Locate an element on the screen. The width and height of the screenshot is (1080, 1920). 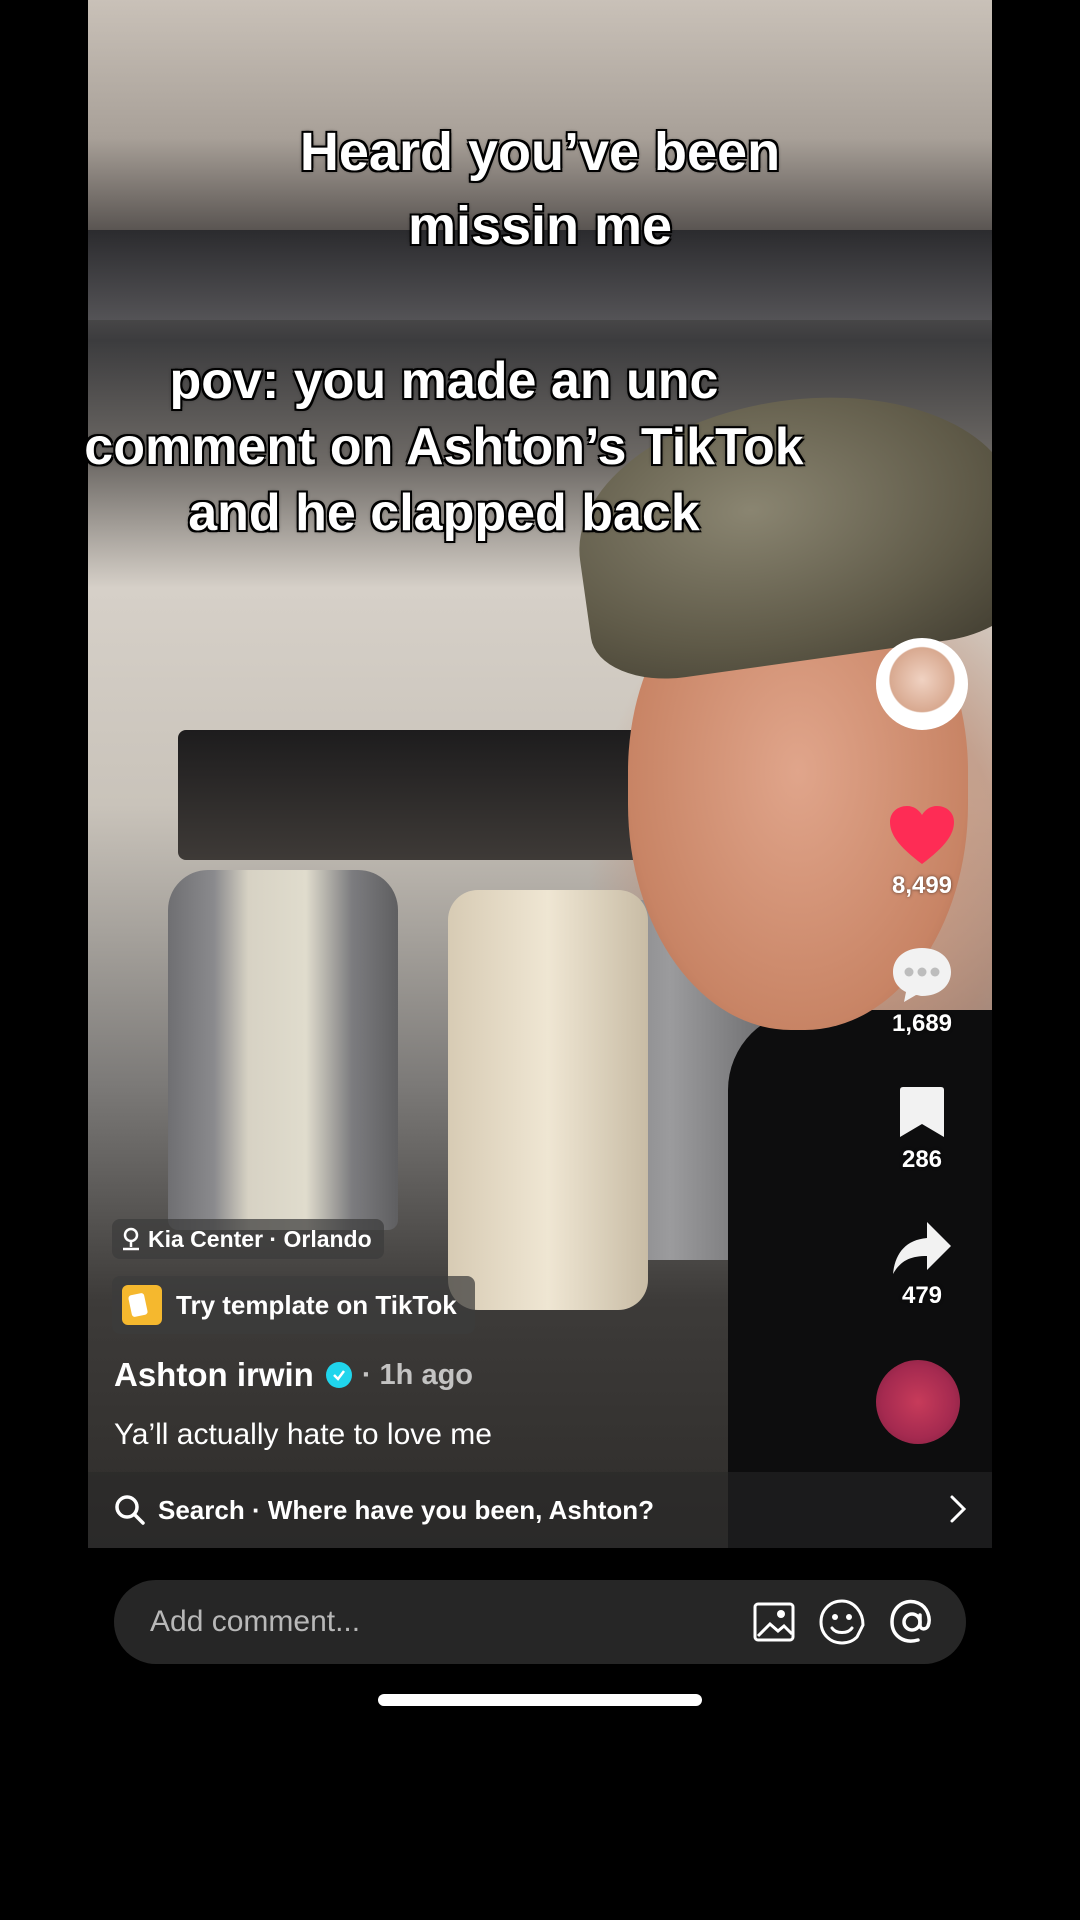
sound-disc is located at coordinates (918, 1402).